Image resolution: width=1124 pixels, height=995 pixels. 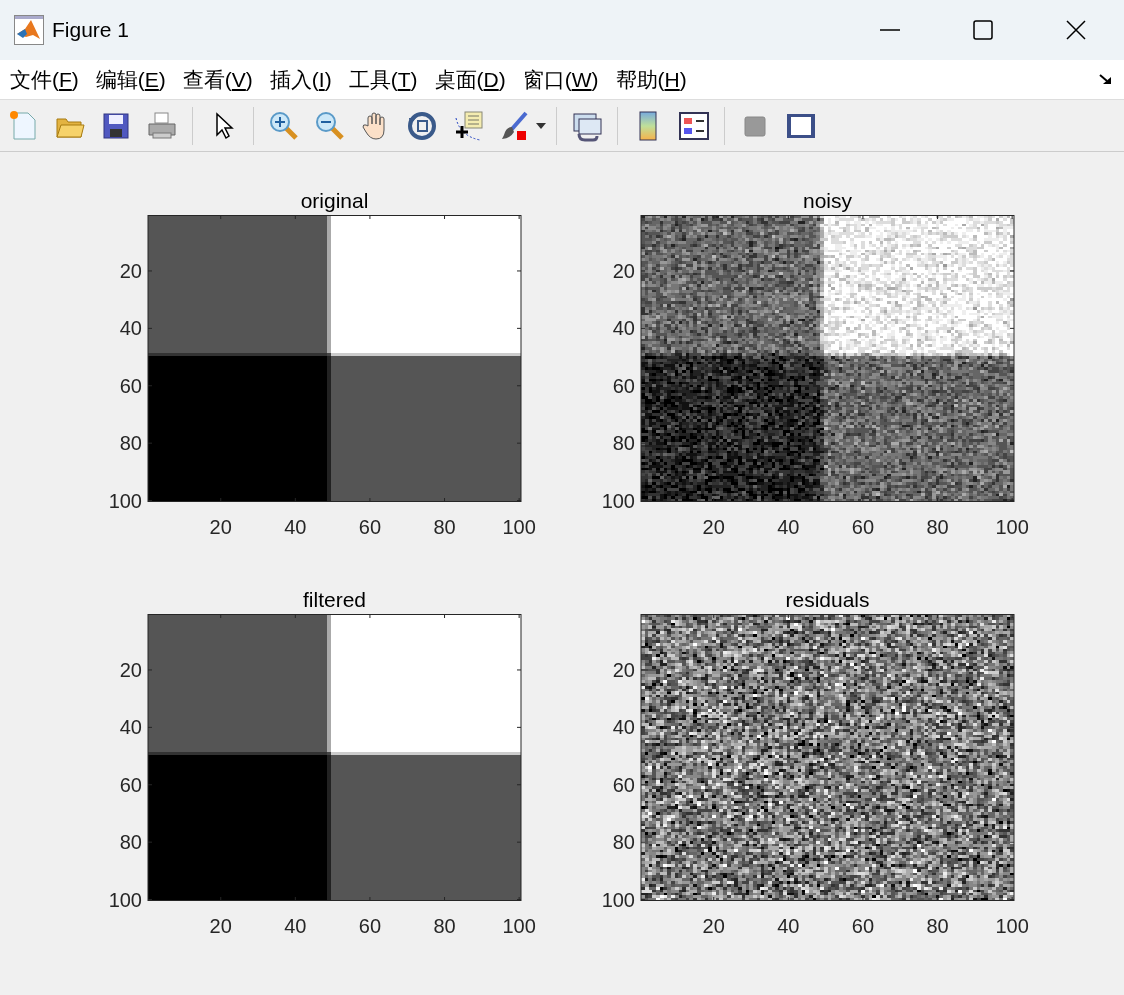 I want to click on menu-item: 编辑(E), so click(x=130, y=79).